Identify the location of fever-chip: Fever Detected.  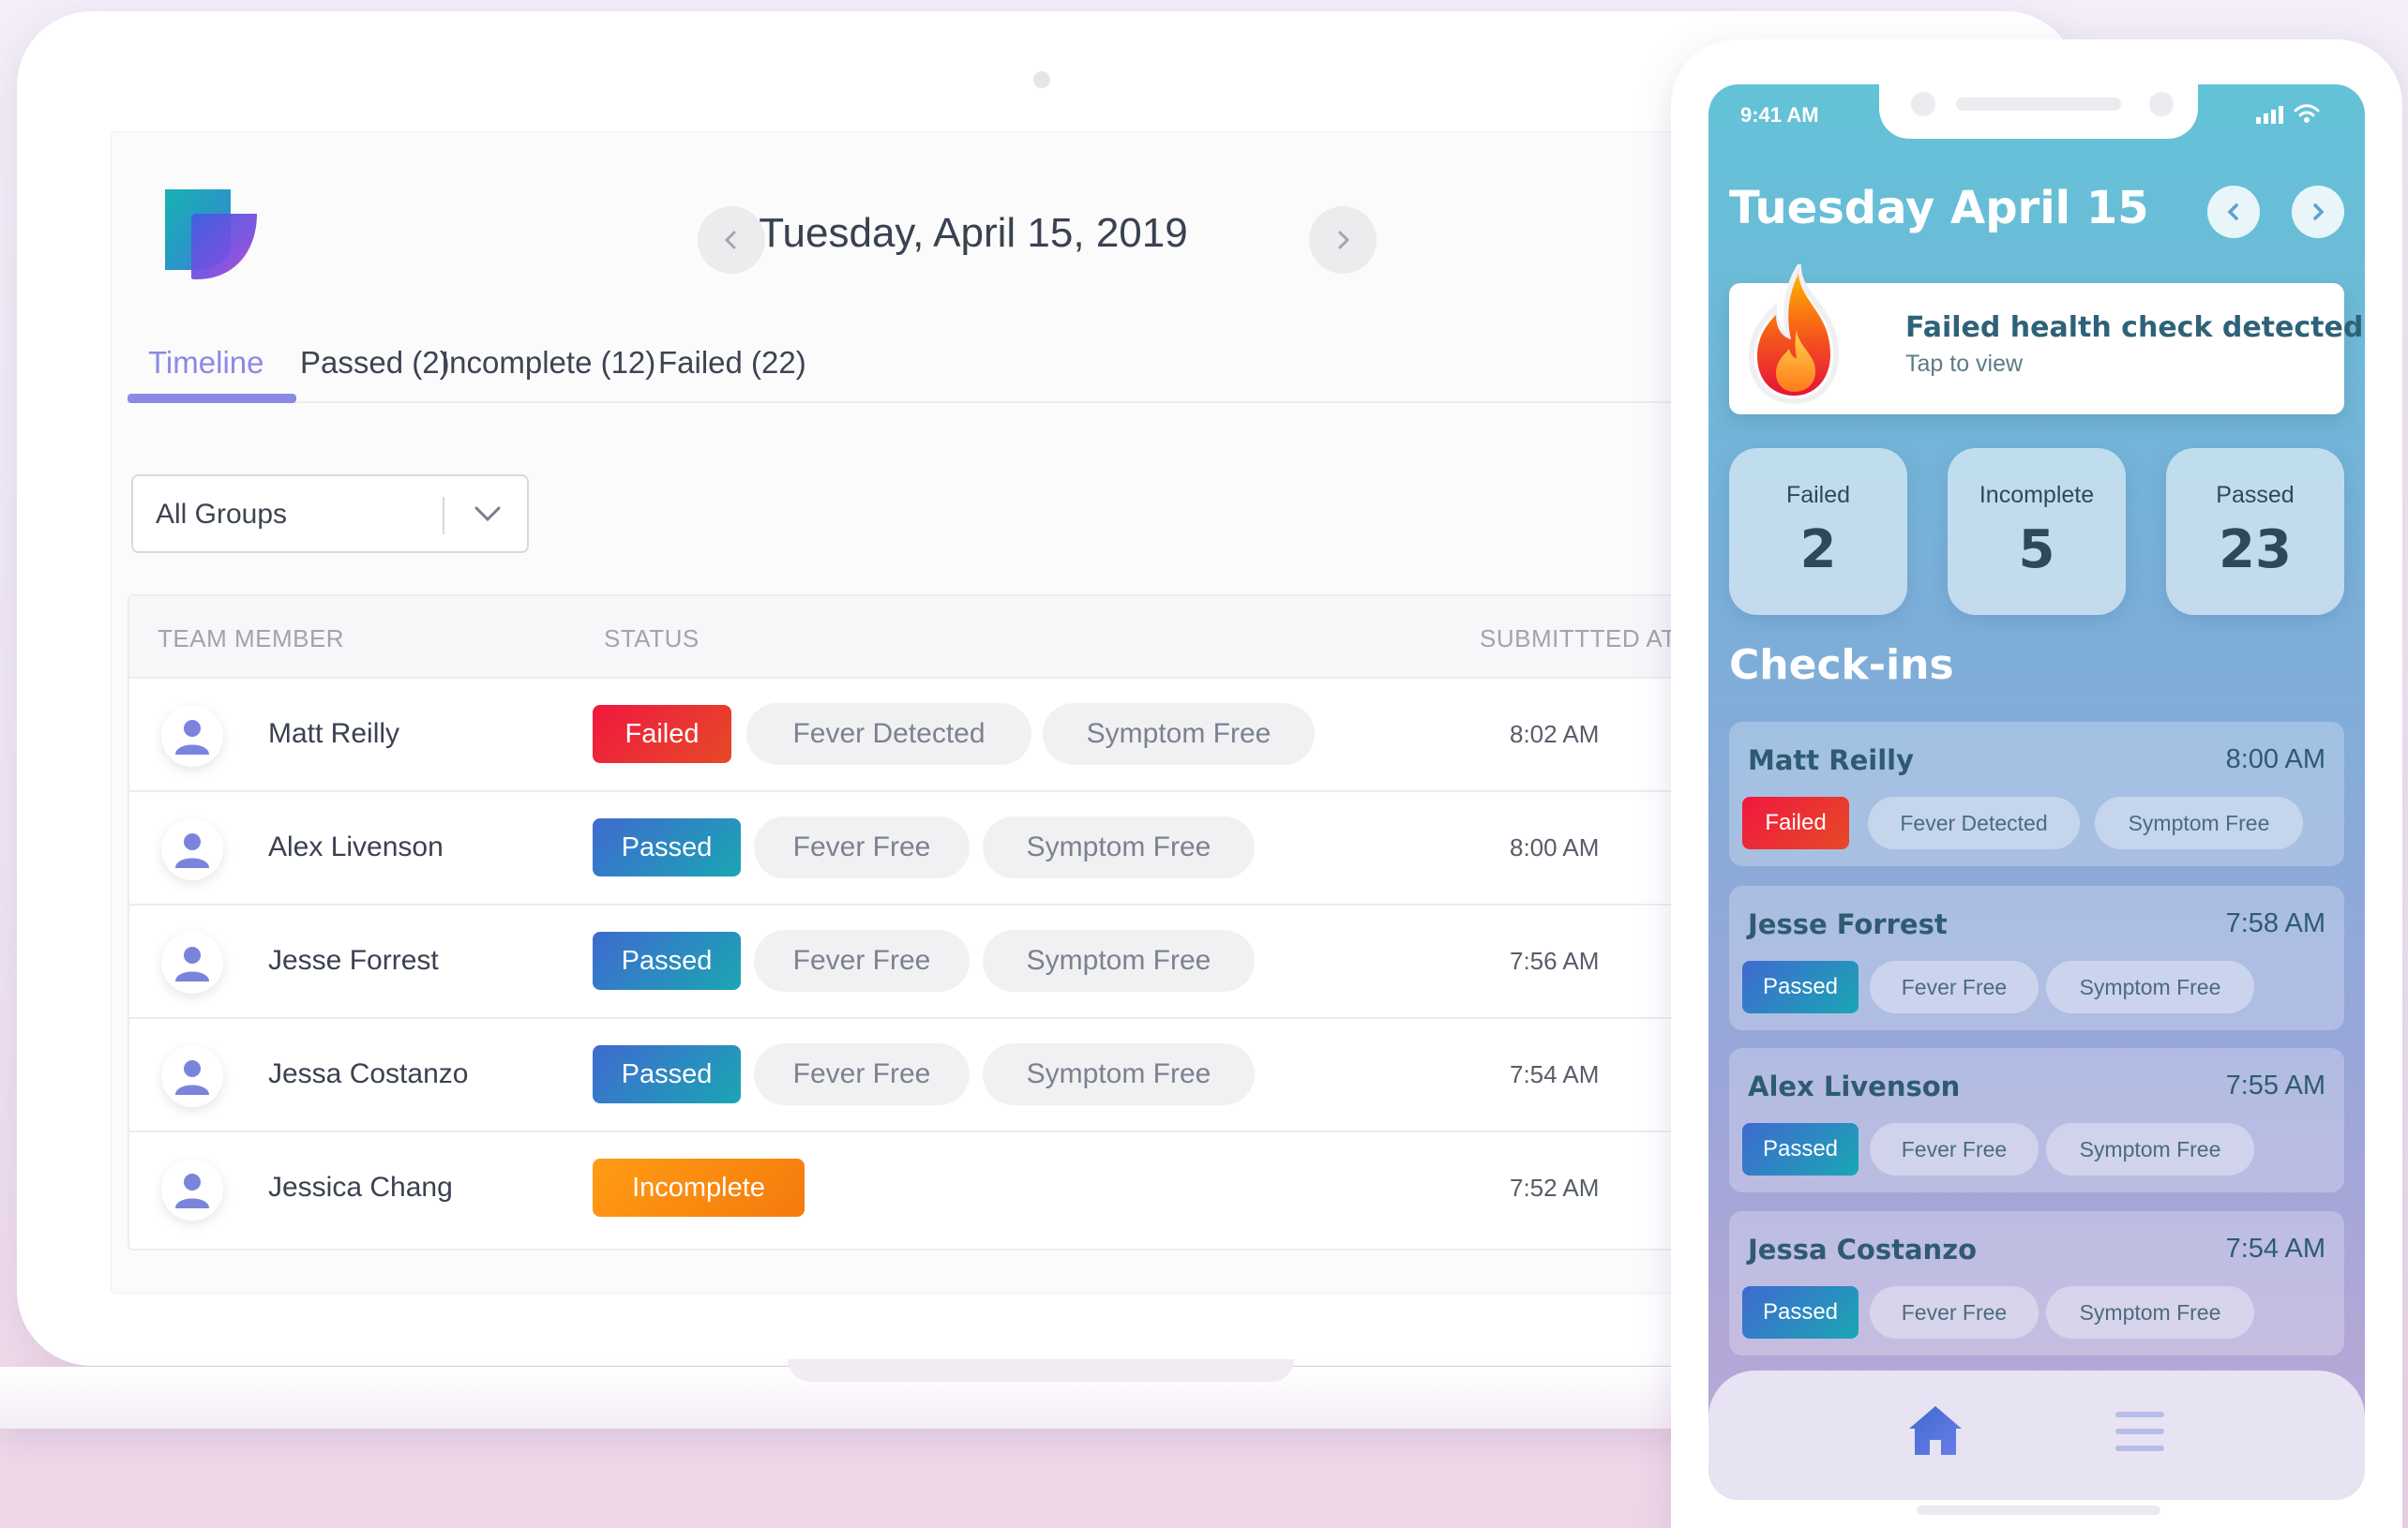
(1974, 823).